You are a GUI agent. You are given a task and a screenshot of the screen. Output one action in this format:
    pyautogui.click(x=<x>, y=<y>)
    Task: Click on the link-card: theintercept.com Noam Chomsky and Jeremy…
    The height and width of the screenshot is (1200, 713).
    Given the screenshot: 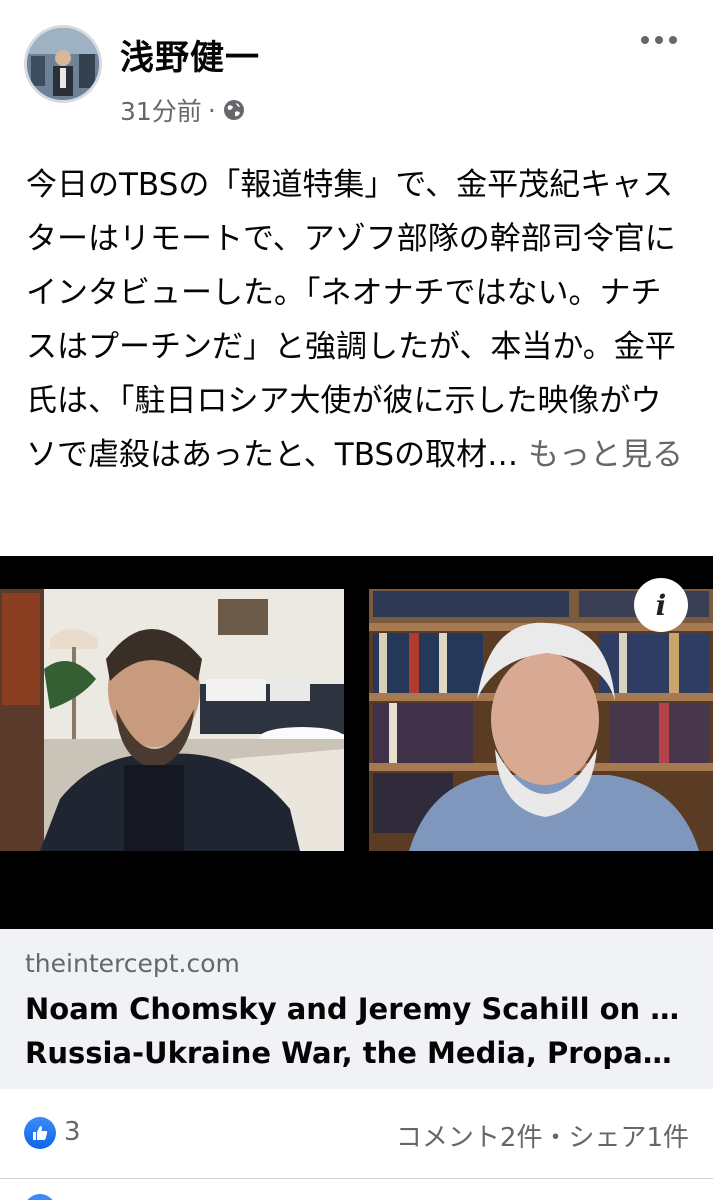 What is the action you would take?
    pyautogui.click(x=356, y=1009)
    